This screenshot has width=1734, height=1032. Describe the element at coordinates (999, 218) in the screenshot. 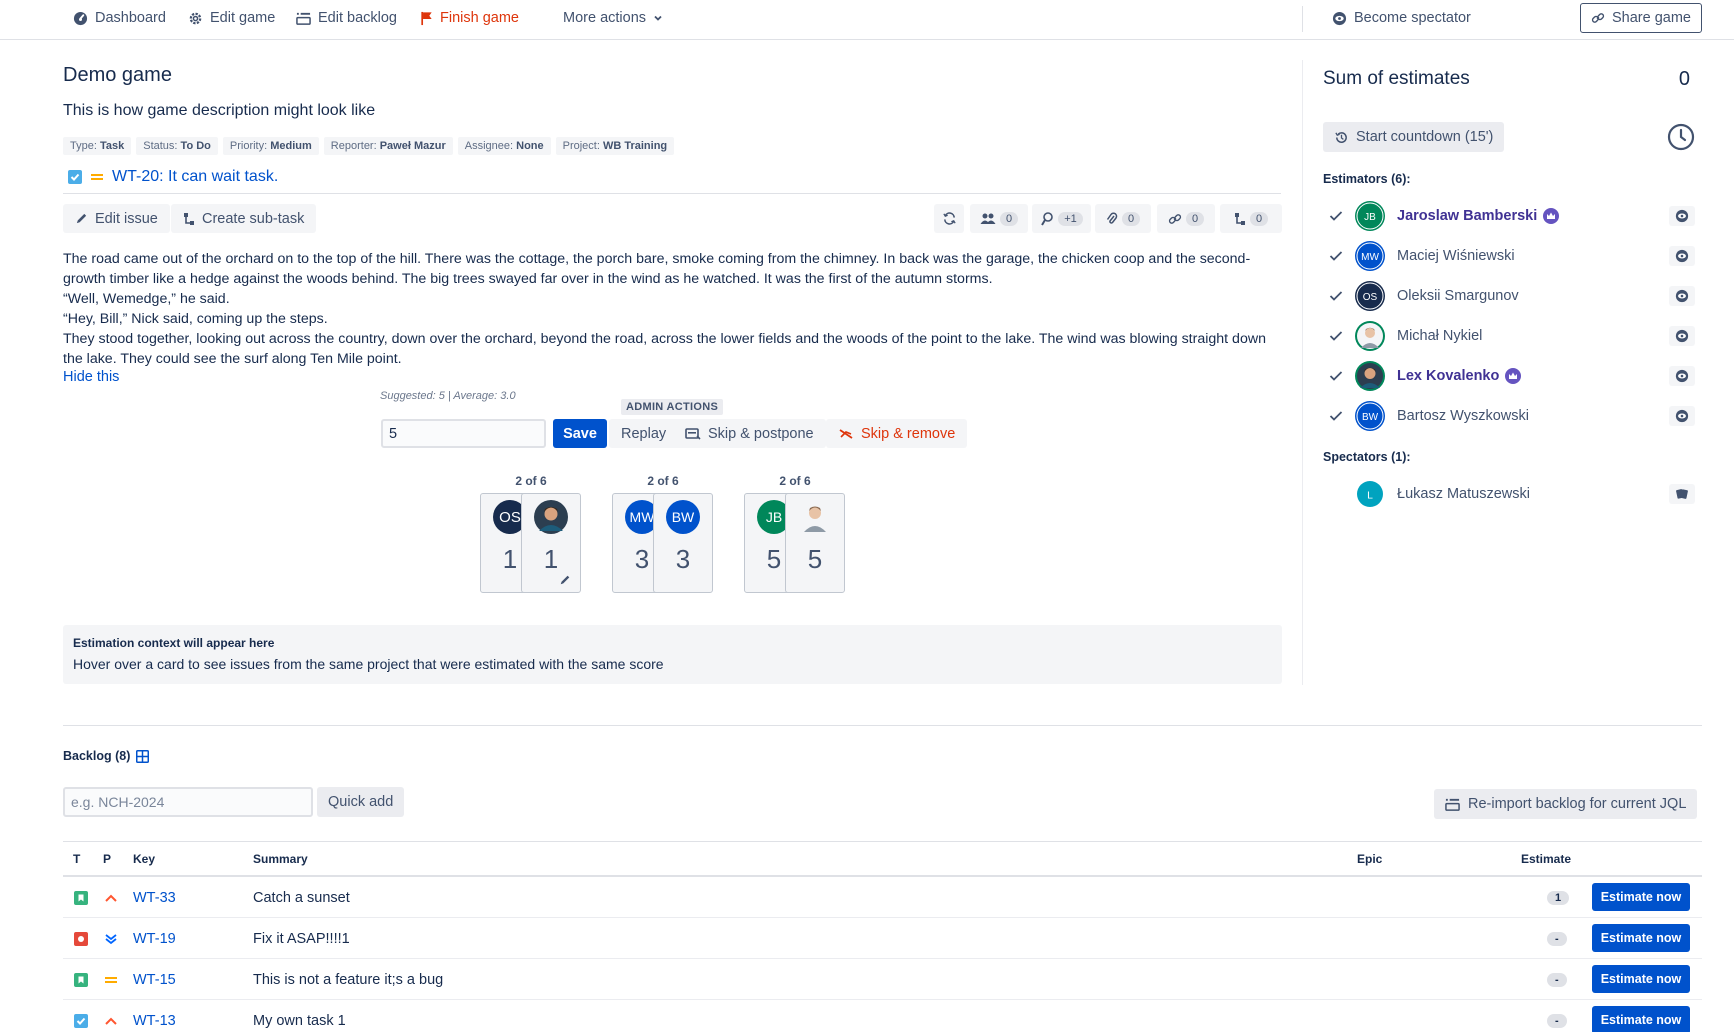

I see `watchers-stat: 0` at that location.